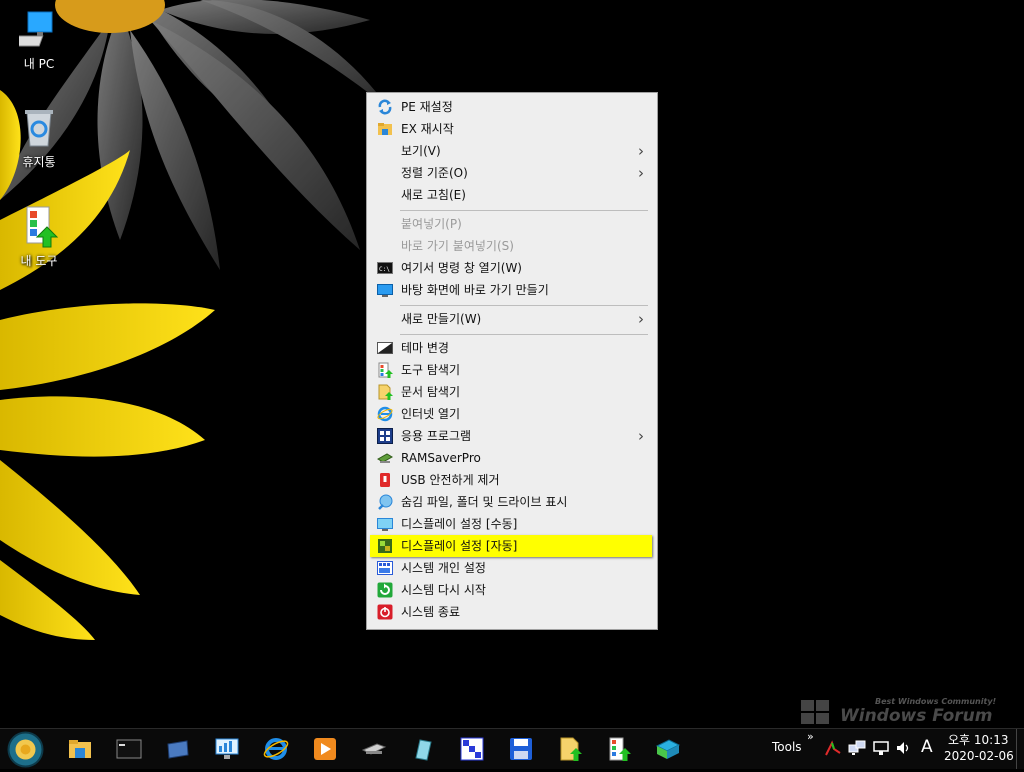  I want to click on menu-item-tools-explorer: 도구 탐색기, so click(511, 370).